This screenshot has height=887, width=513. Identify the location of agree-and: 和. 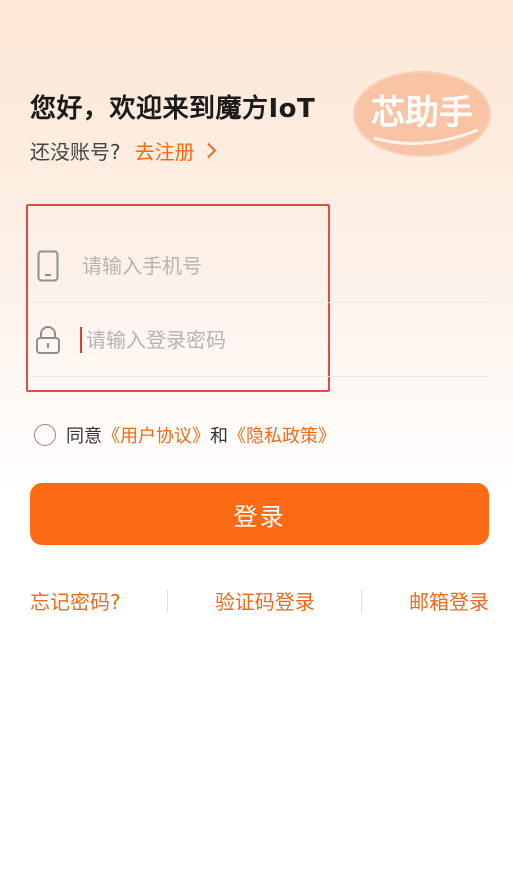
(219, 436).